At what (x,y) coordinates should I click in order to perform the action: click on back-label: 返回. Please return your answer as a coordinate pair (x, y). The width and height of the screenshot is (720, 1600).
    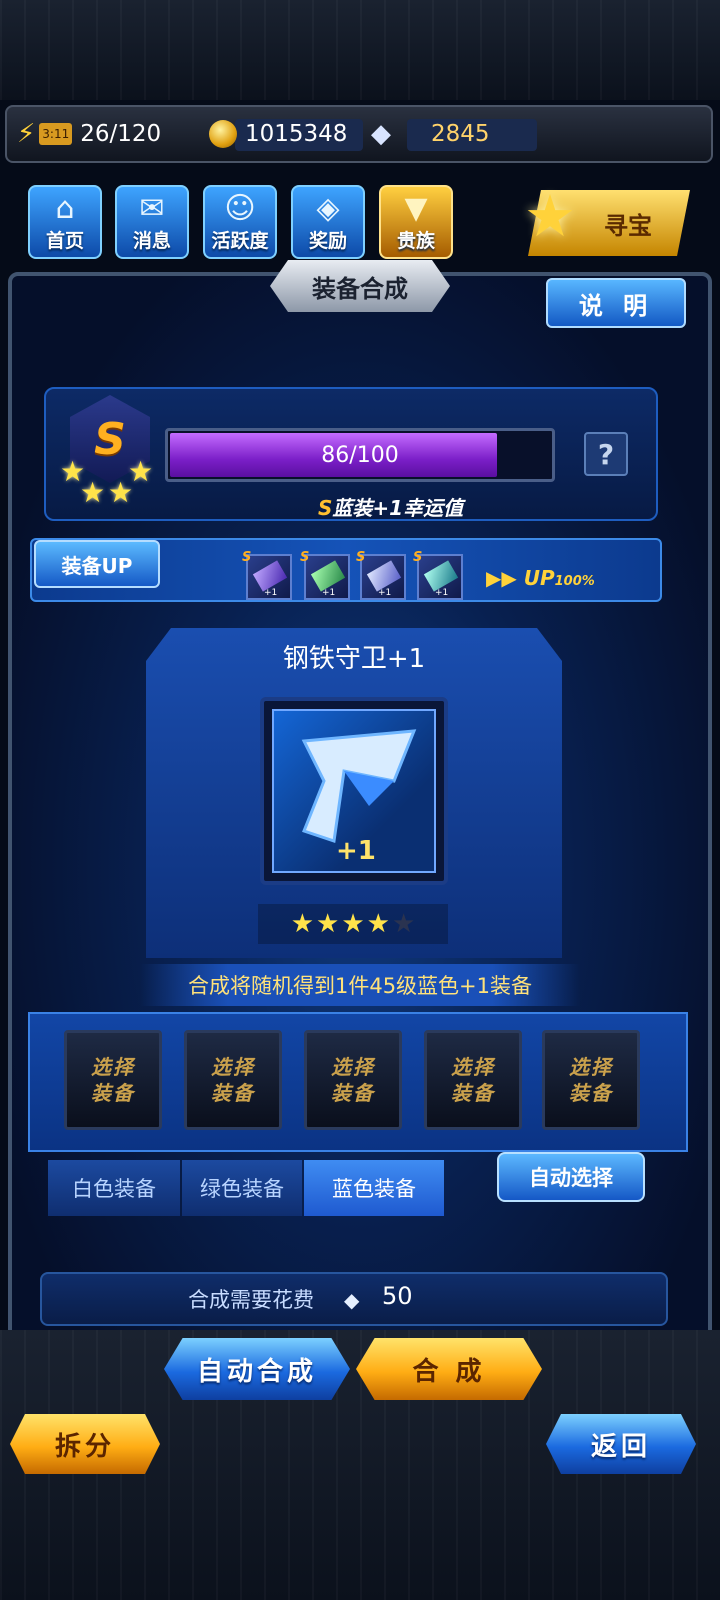
    Looking at the image, I should click on (620, 1446).